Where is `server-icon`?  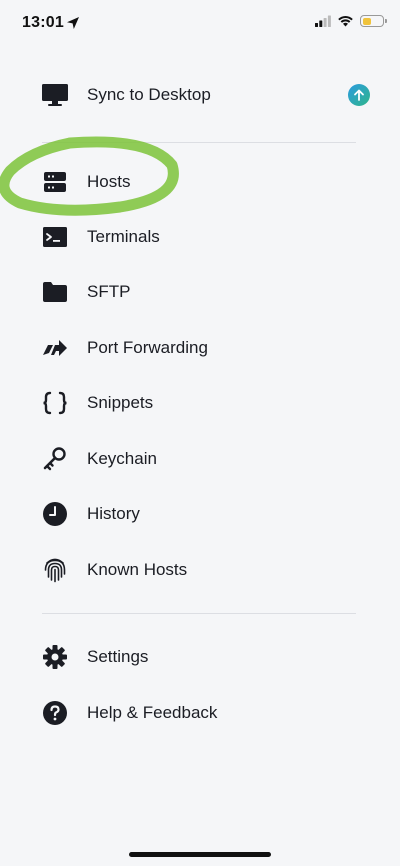 server-icon is located at coordinates (55, 182).